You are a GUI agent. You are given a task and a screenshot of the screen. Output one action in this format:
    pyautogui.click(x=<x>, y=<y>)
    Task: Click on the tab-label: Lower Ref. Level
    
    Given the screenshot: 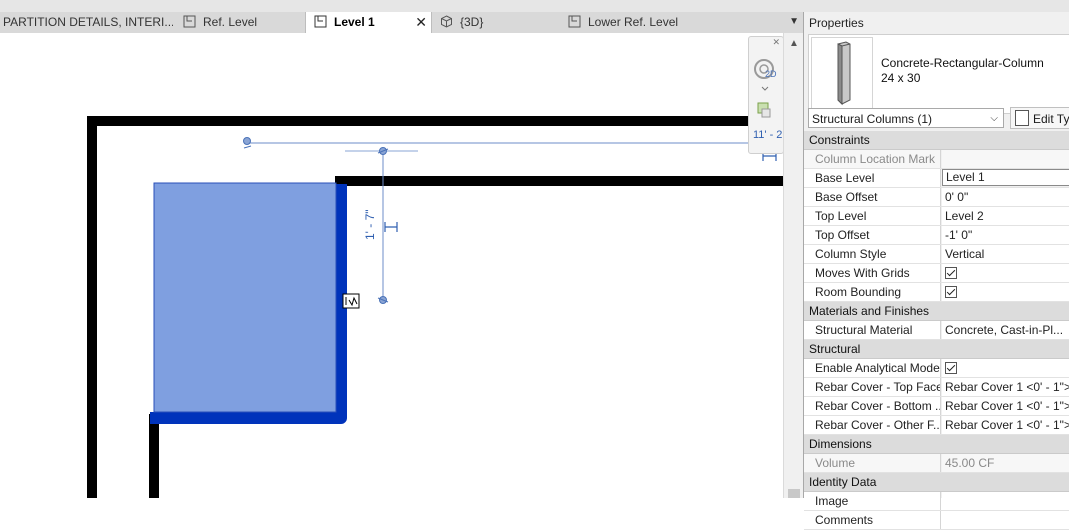 What is the action you would take?
    pyautogui.click(x=633, y=22)
    